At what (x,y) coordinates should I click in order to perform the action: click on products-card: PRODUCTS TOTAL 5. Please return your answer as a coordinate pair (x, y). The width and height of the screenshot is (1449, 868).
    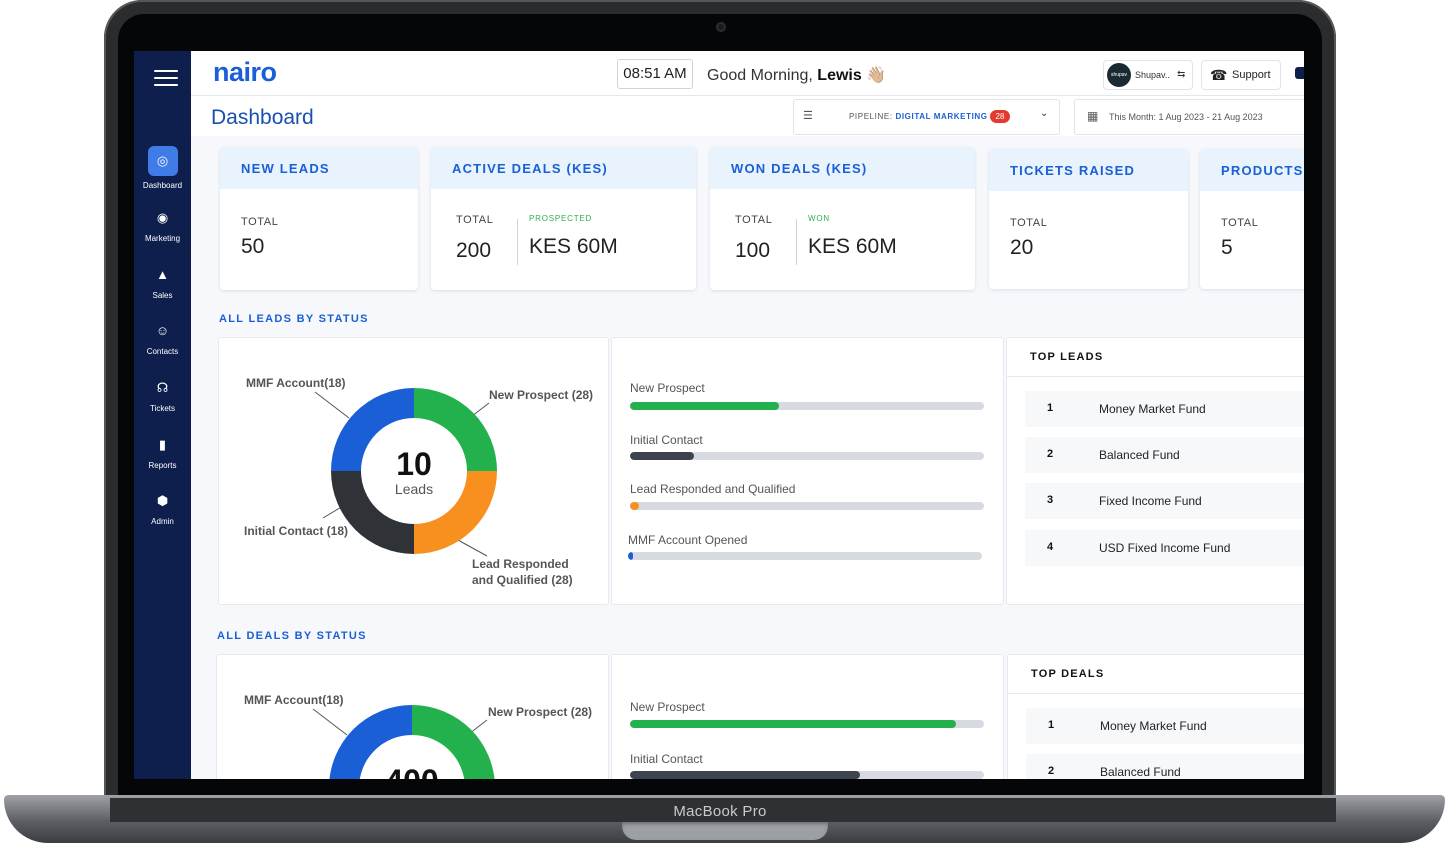
    Looking at the image, I should click on (1252, 219).